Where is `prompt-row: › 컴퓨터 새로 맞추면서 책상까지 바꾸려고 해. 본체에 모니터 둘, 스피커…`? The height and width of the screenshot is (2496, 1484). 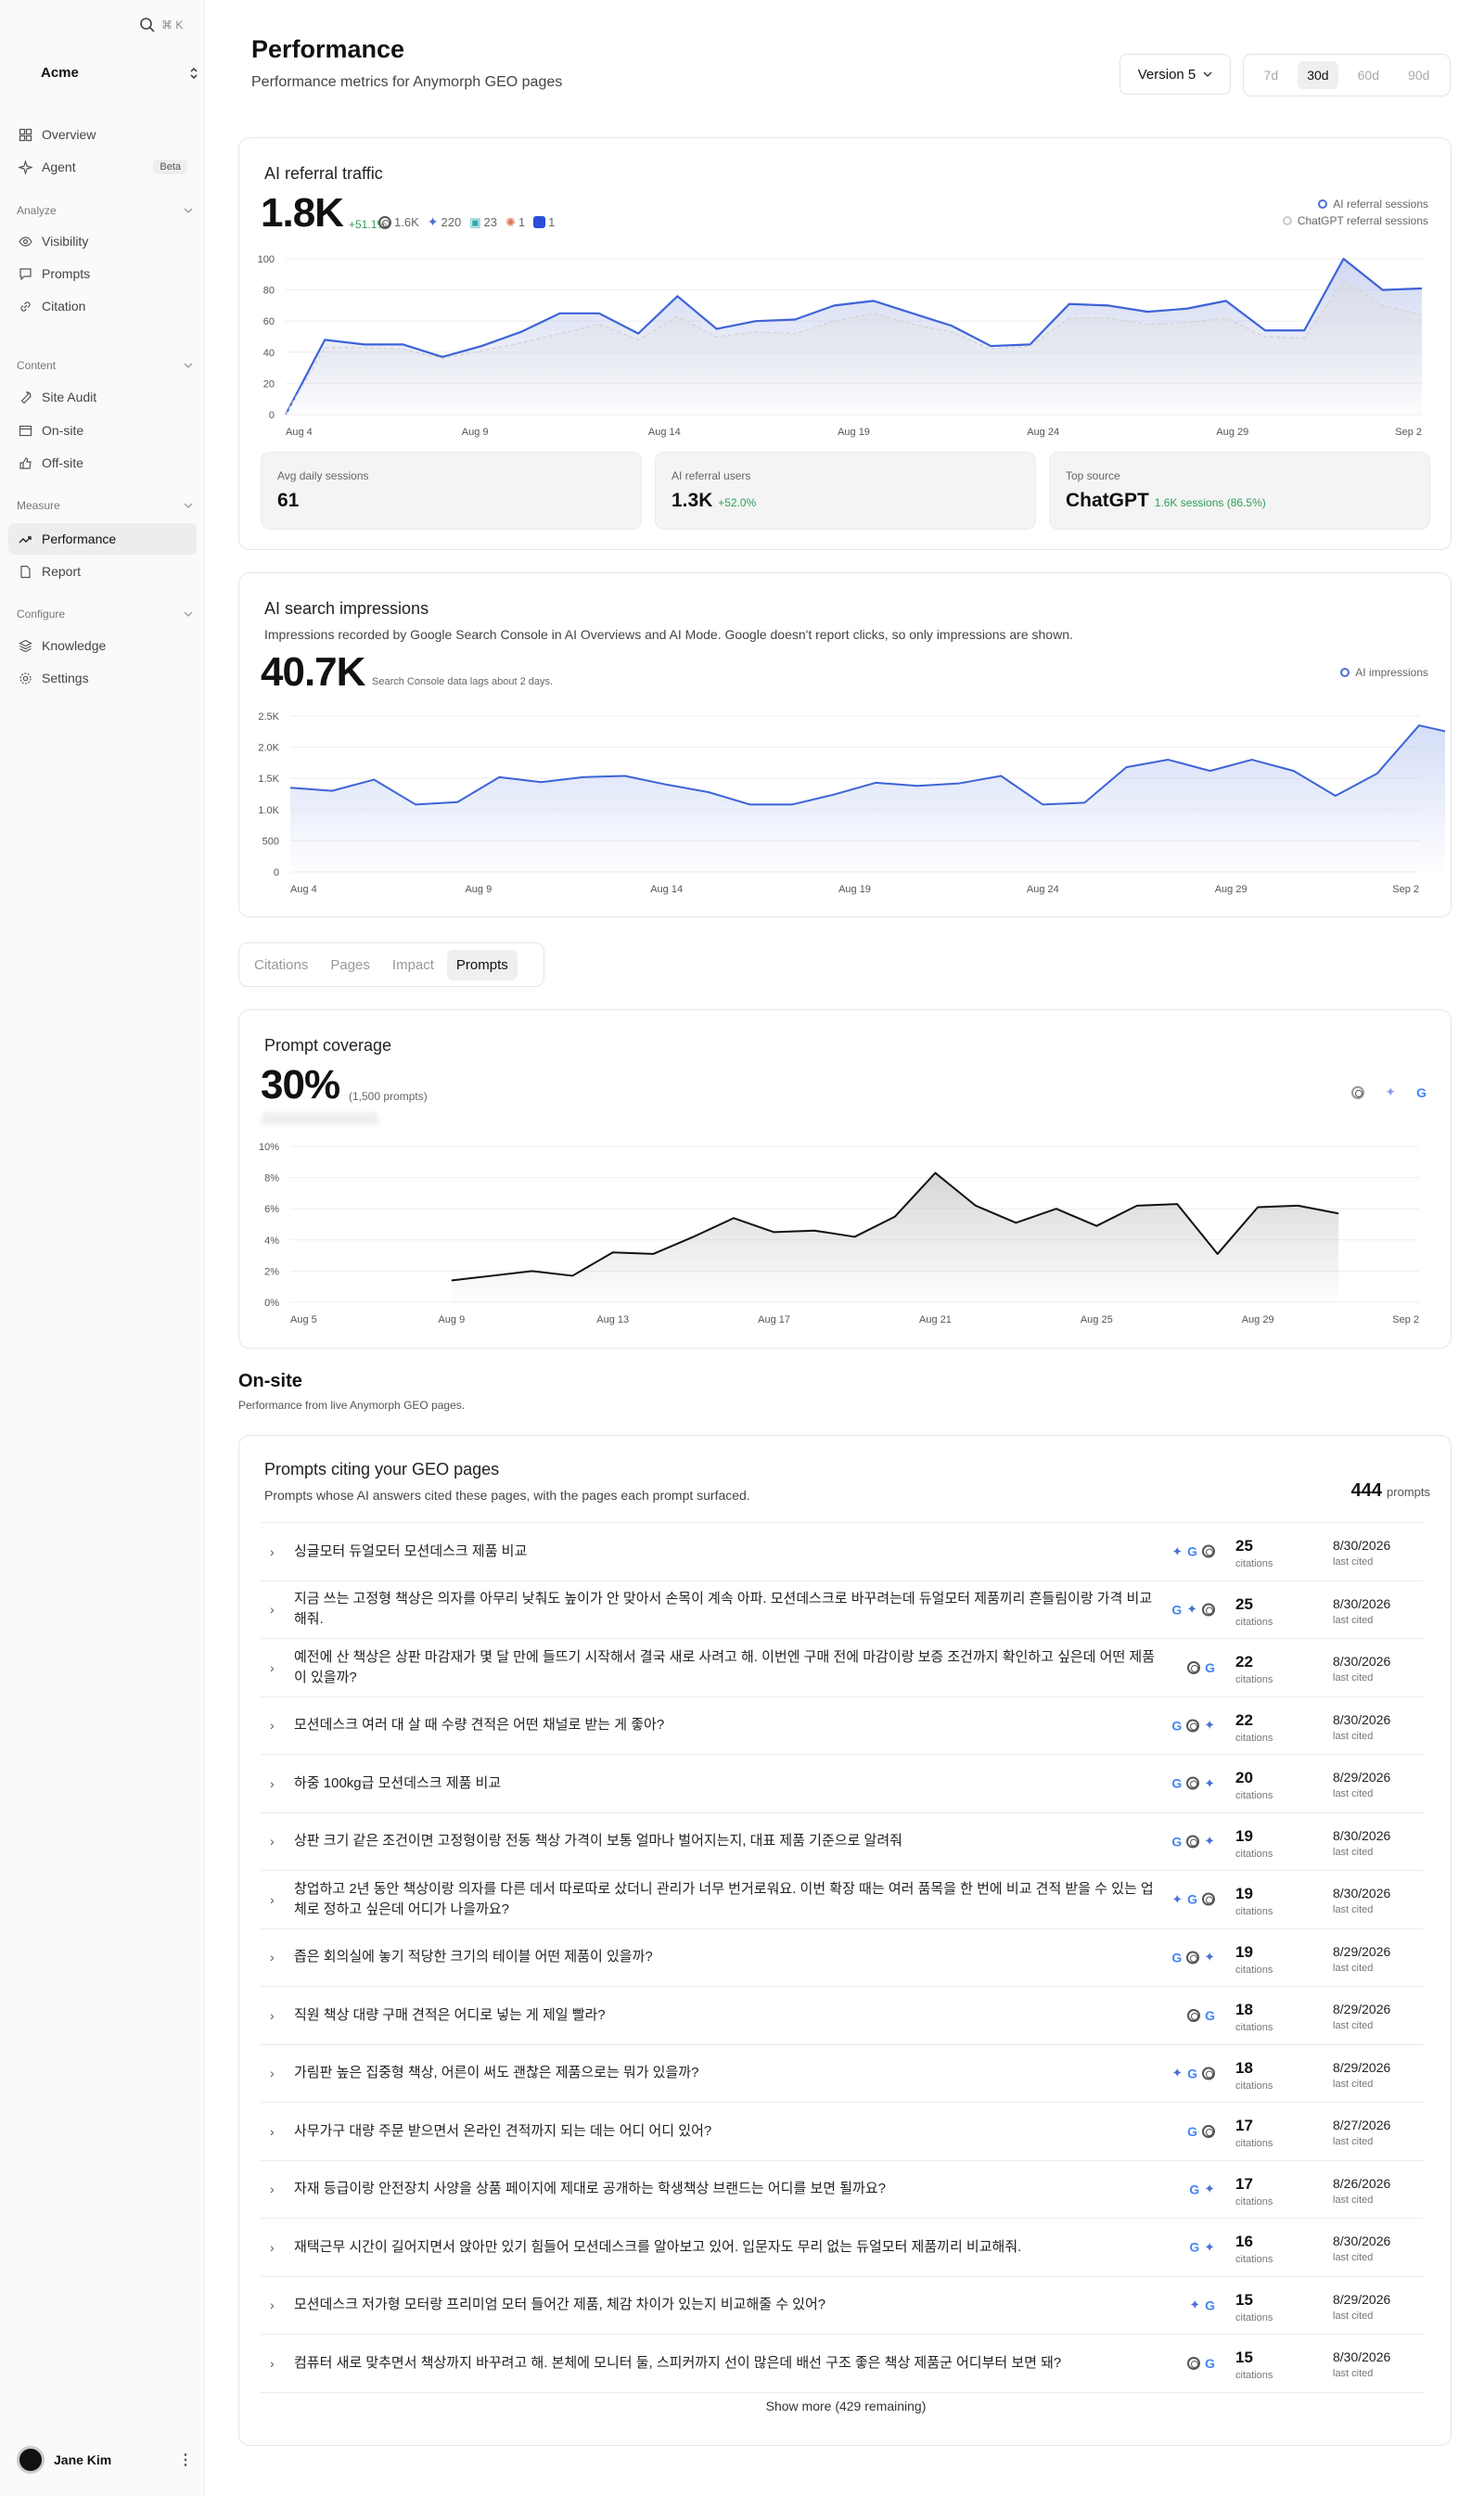
prompt-row: › 컴퓨터 새로 맞추면서 책상까지 바꾸려고 해. 본체에 모니터 둘, 스피커… is located at coordinates (842, 2362).